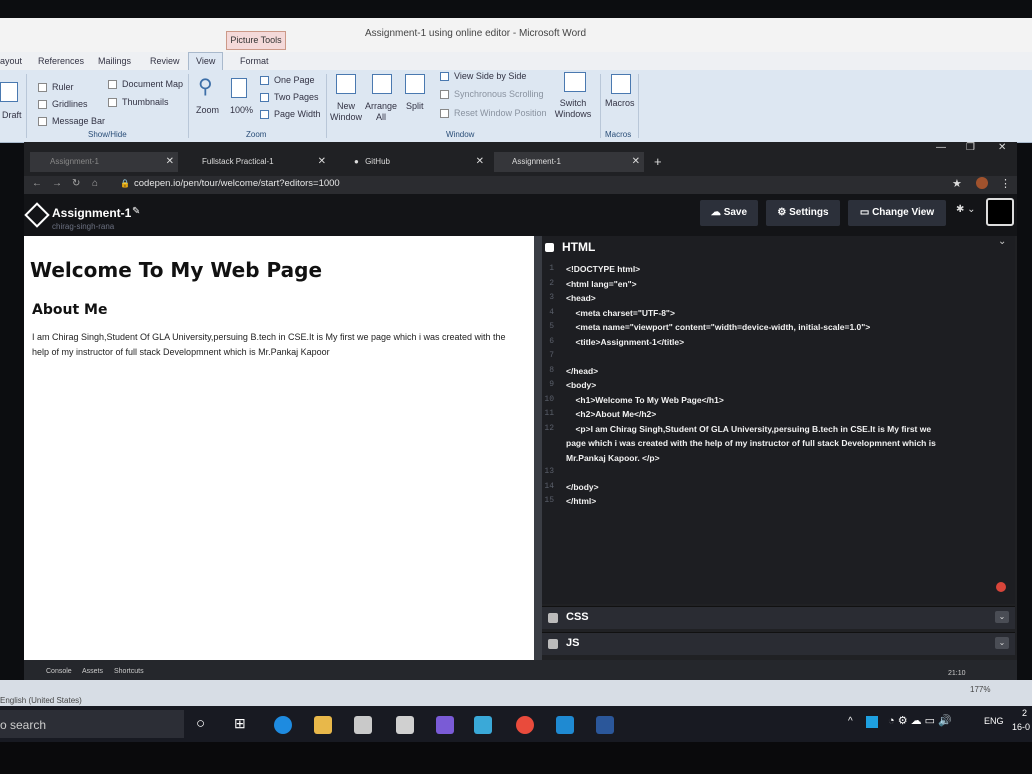  What do you see at coordinates (620, 103) in the screenshot?
I see `macros-button: Macros` at bounding box center [620, 103].